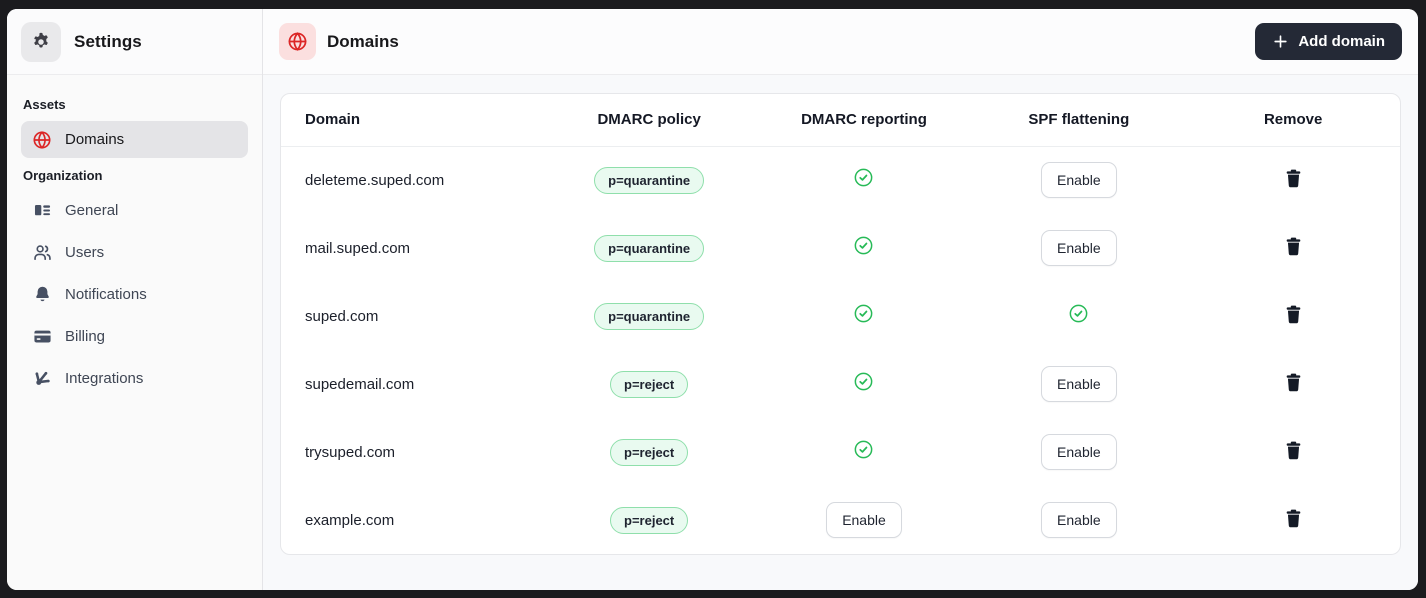 This screenshot has height=598, width=1426. I want to click on sidebar-item-integrations: Integrations, so click(134, 378).